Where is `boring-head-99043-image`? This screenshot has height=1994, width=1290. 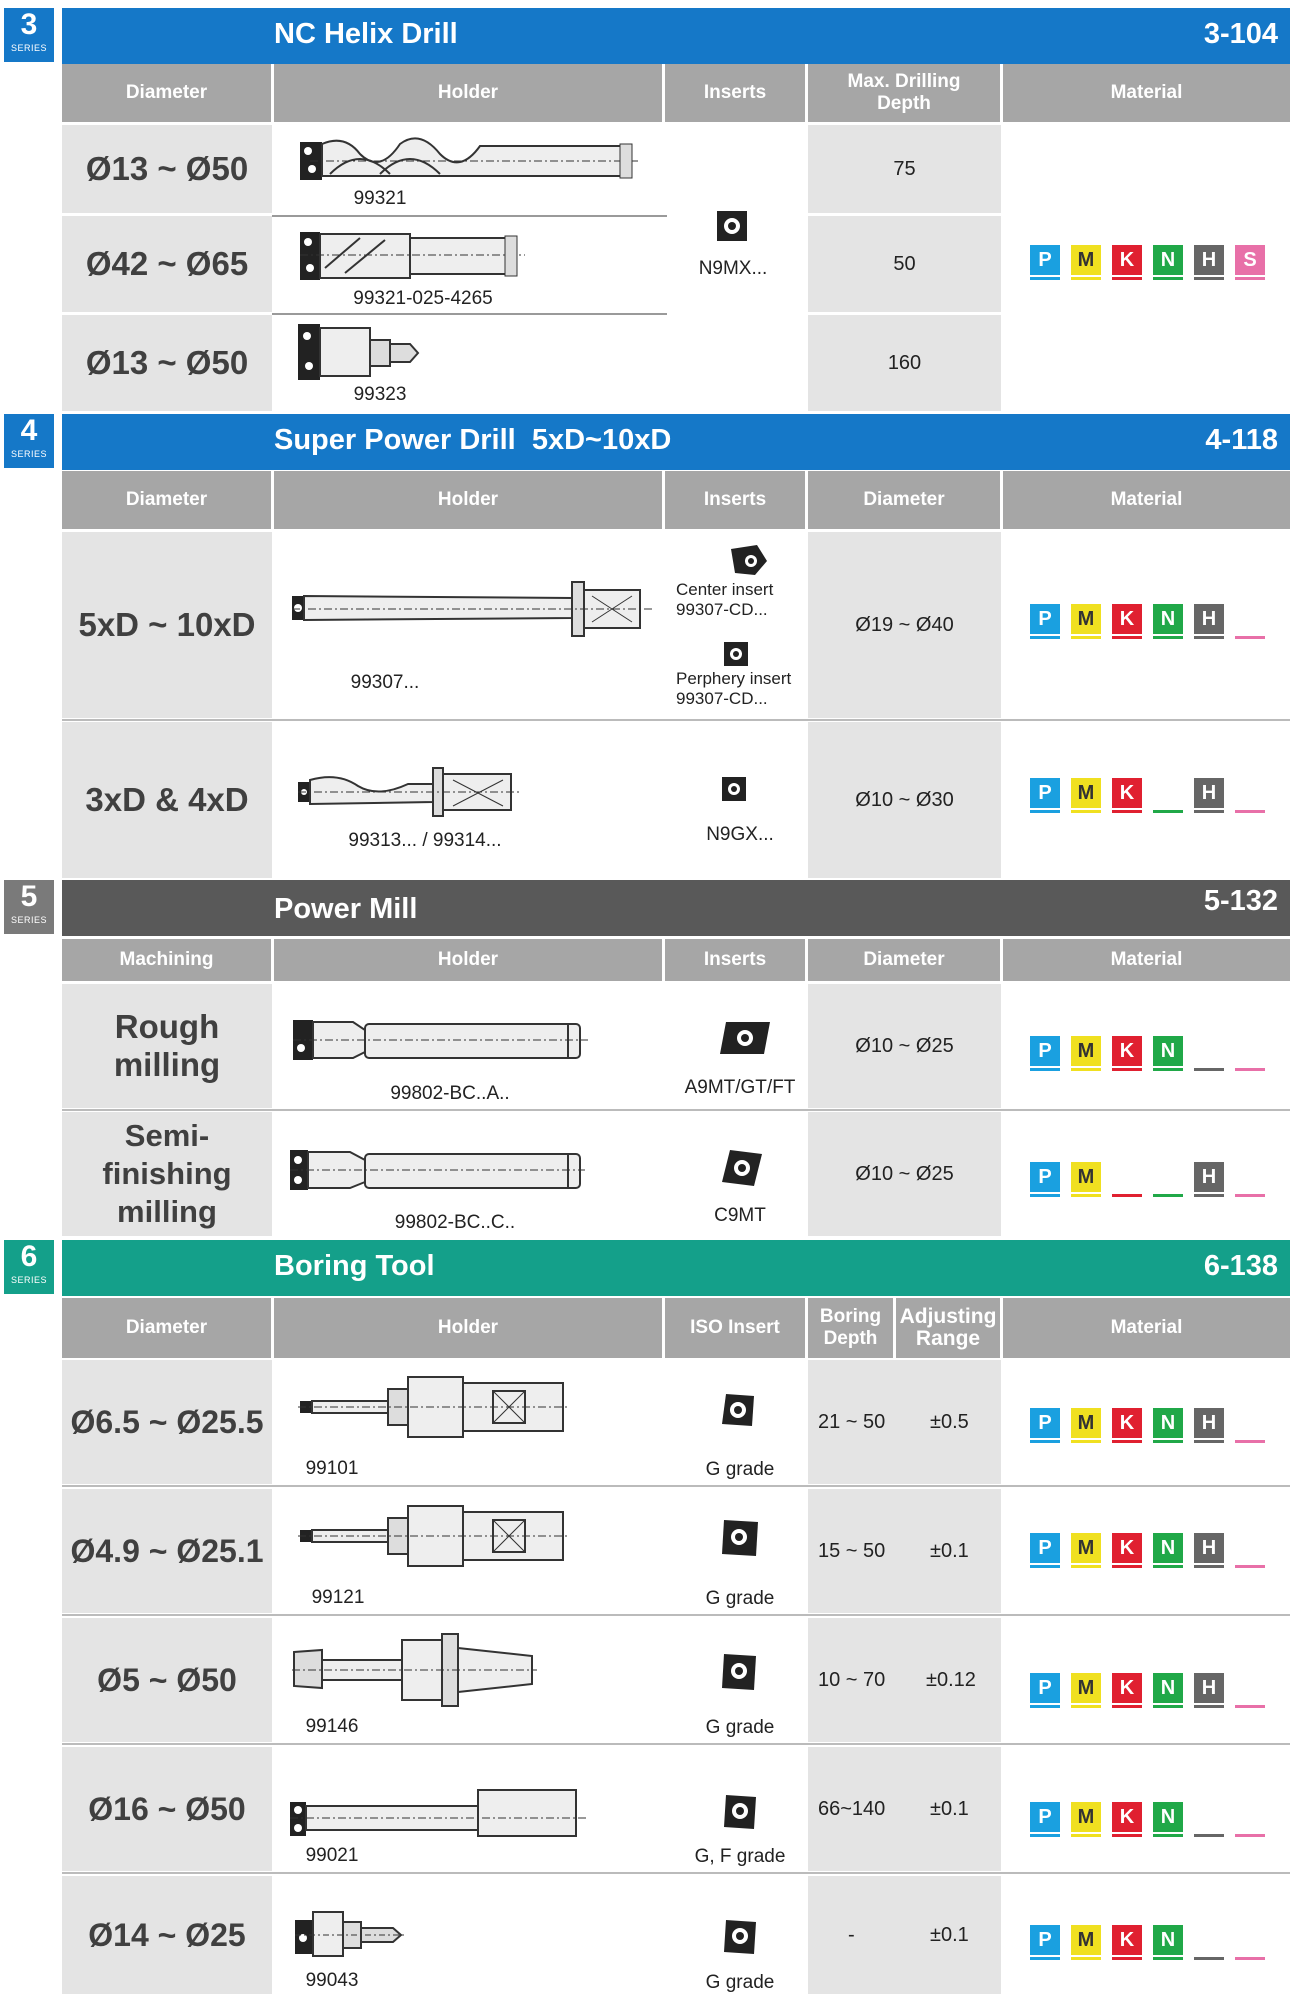 boring-head-99043-image is located at coordinates (350, 1934).